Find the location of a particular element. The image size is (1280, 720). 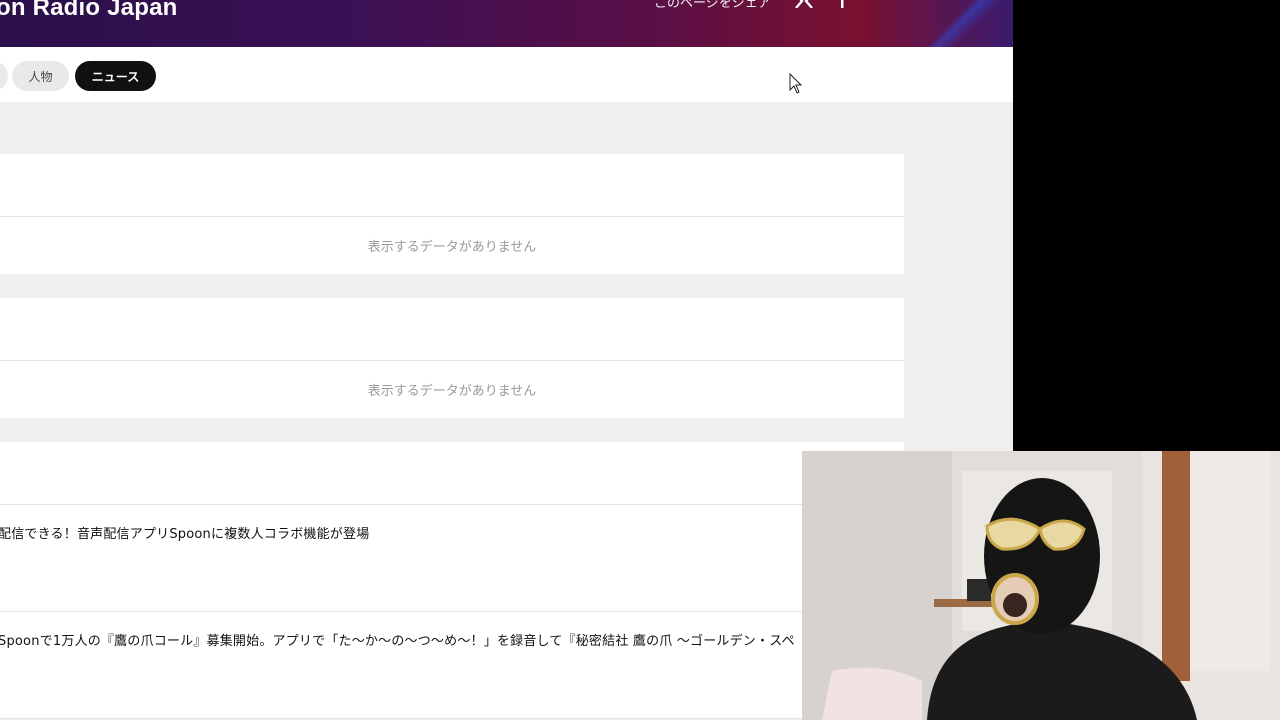

mouse-cursor-icon is located at coordinates (796, 83).